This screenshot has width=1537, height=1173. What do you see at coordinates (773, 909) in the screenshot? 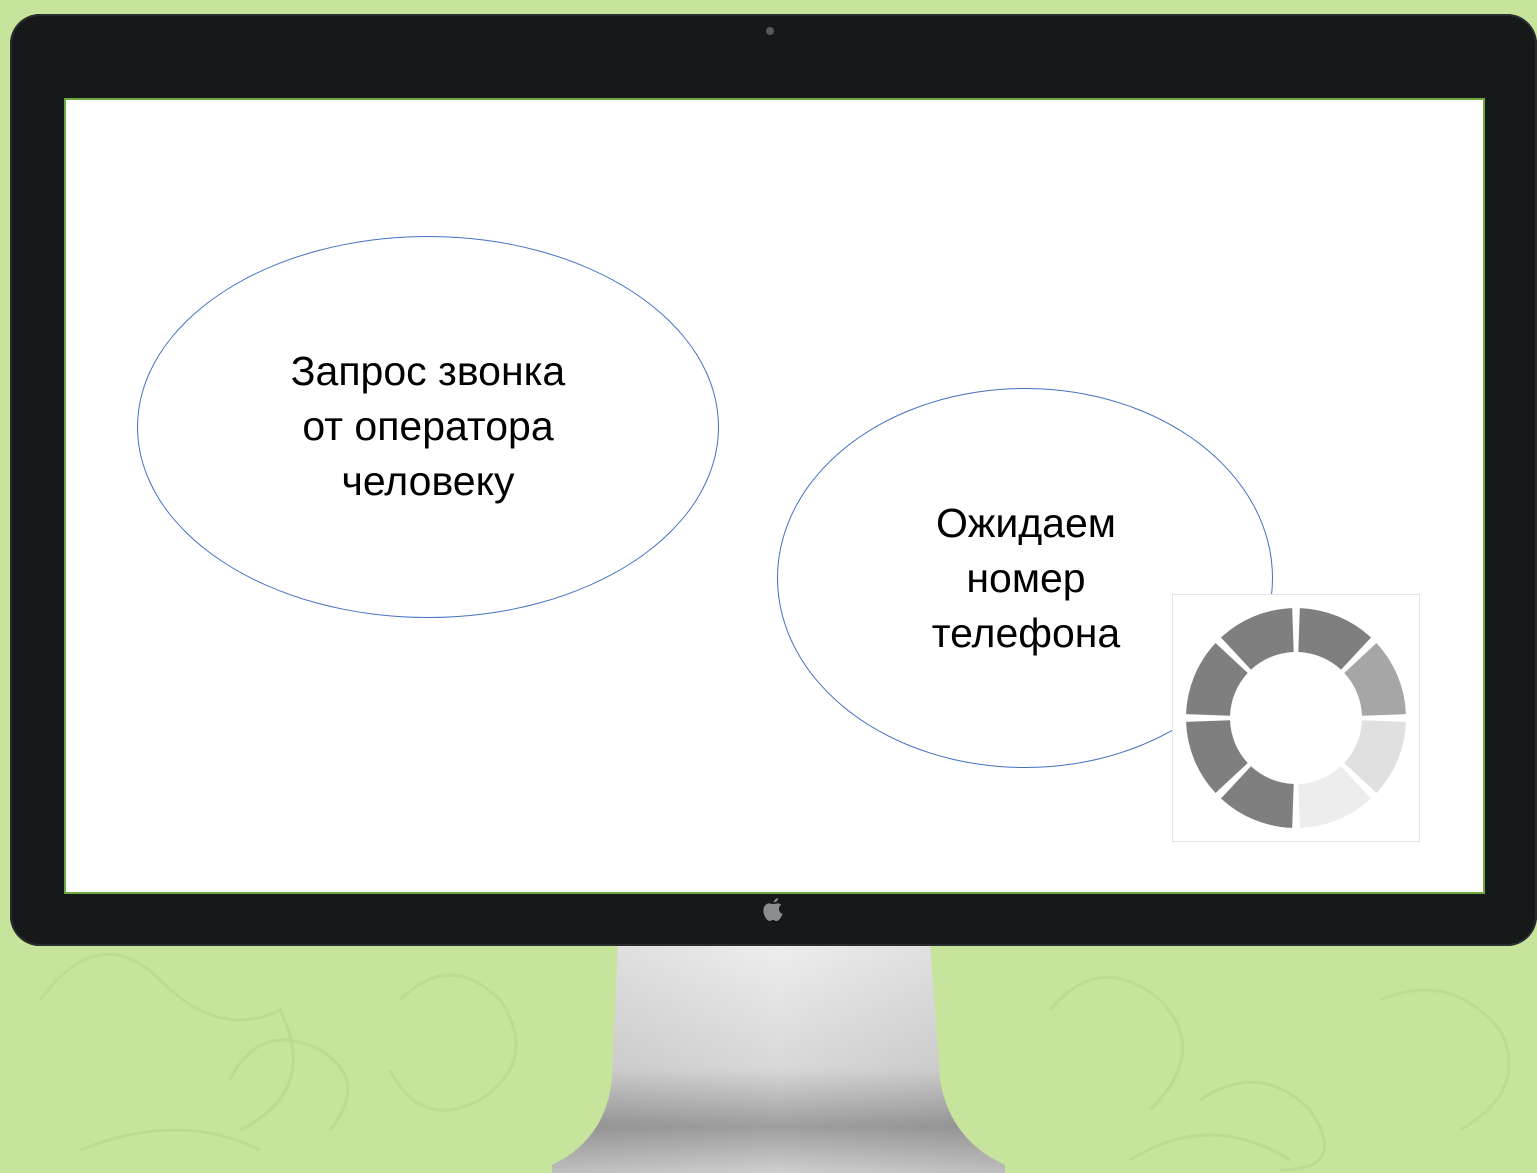
I see `apple-logo-icon` at bounding box center [773, 909].